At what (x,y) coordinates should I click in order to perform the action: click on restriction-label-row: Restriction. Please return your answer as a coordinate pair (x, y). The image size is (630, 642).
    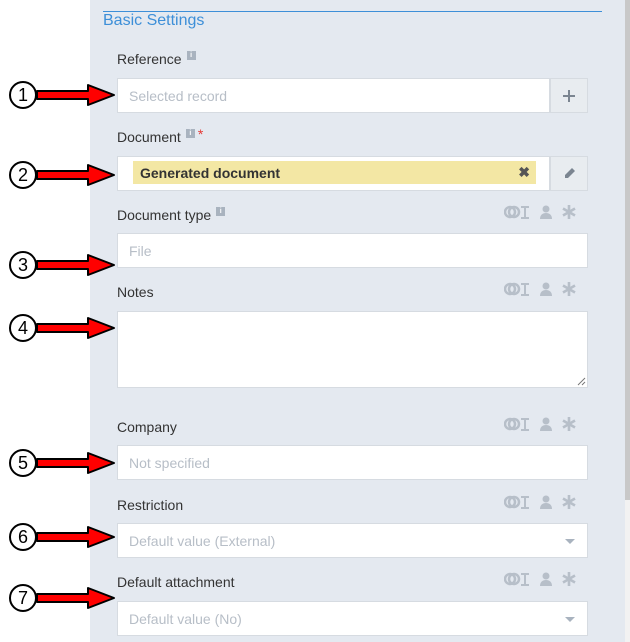
    Looking at the image, I should click on (150, 505).